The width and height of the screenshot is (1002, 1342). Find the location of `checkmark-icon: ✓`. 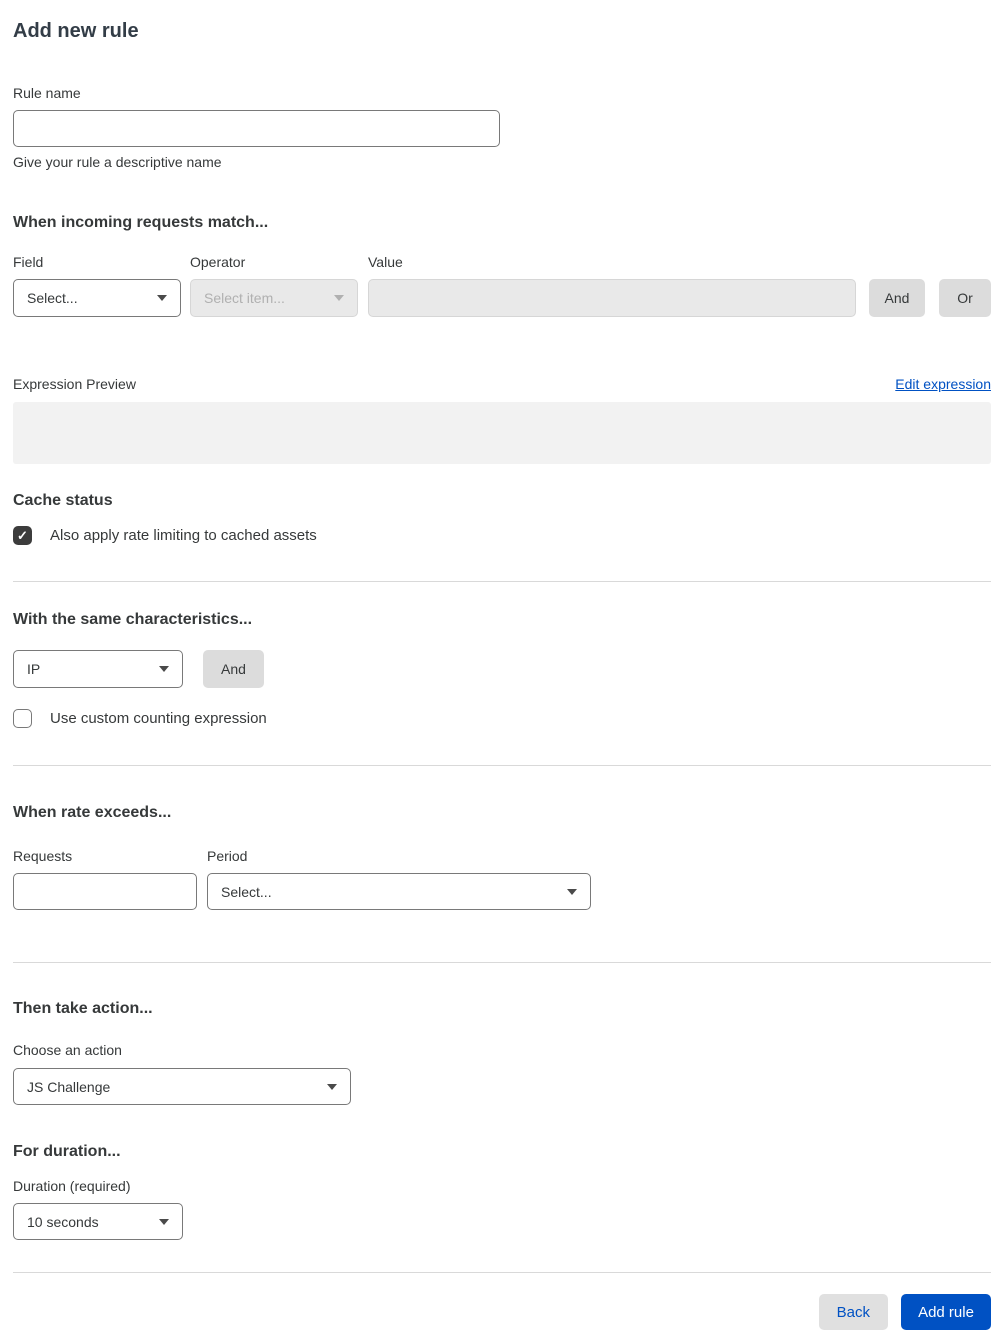

checkmark-icon: ✓ is located at coordinates (22, 535).